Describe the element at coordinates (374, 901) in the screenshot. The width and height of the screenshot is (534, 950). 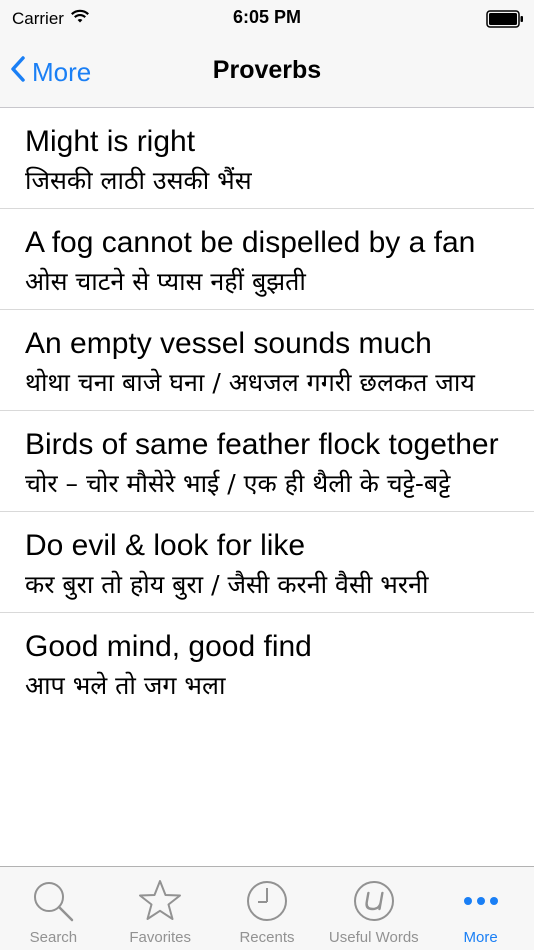
I see `u-circle-icon` at that location.